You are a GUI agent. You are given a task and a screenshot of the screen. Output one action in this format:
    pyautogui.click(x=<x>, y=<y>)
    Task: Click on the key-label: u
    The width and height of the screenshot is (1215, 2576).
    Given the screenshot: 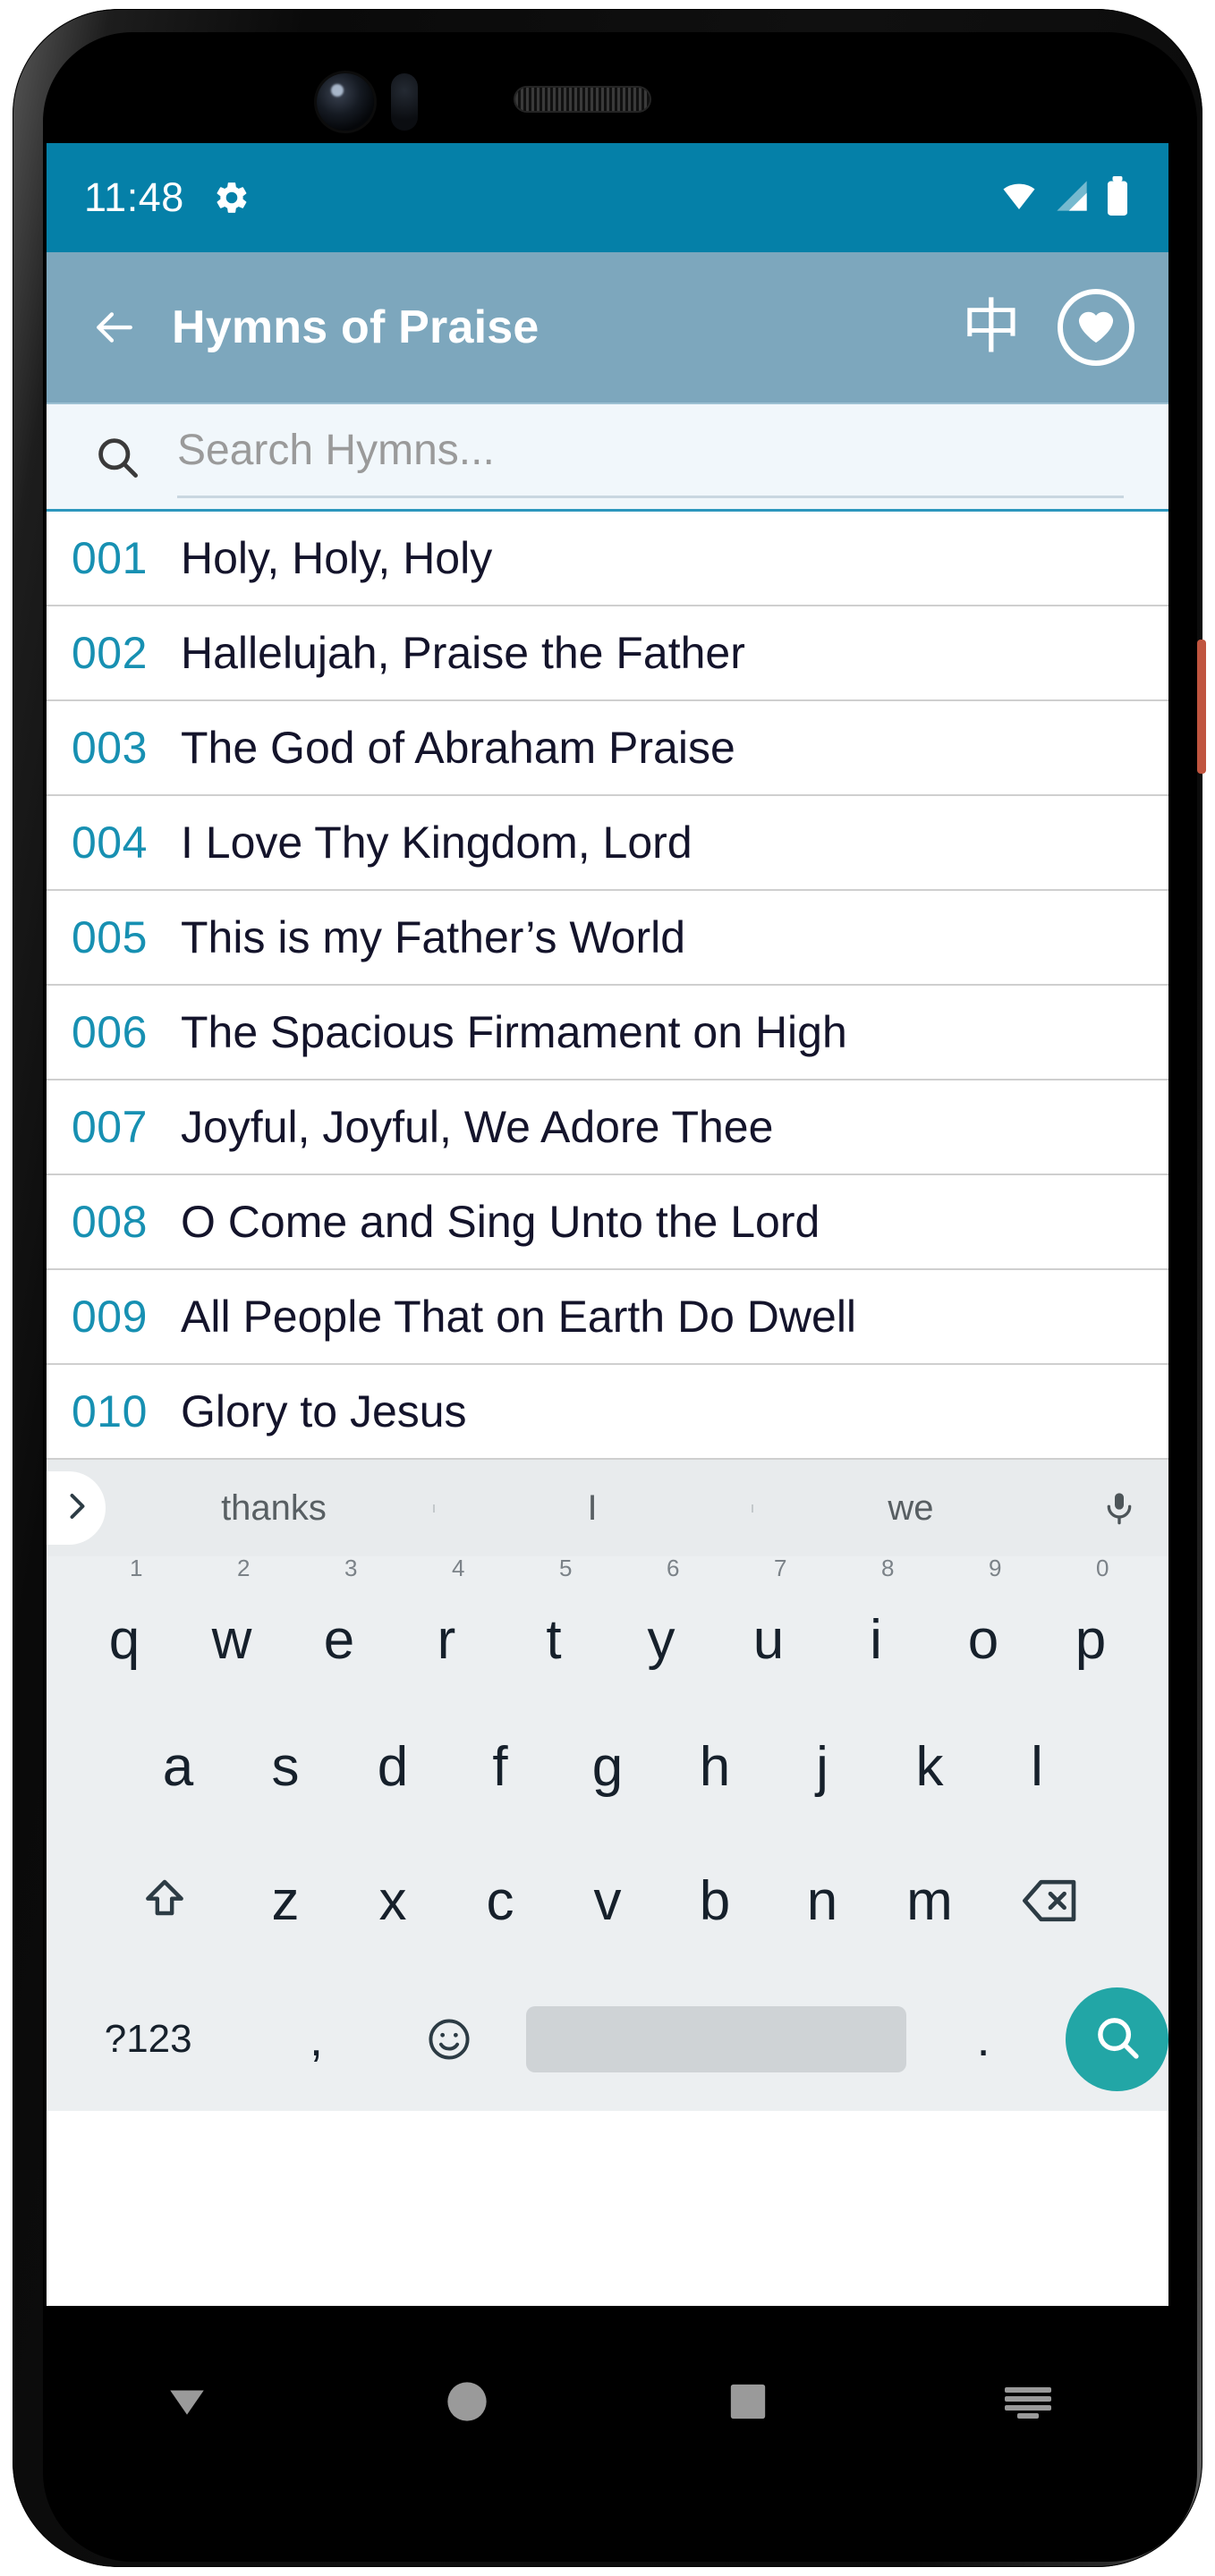 What is the action you would take?
    pyautogui.click(x=769, y=1639)
    